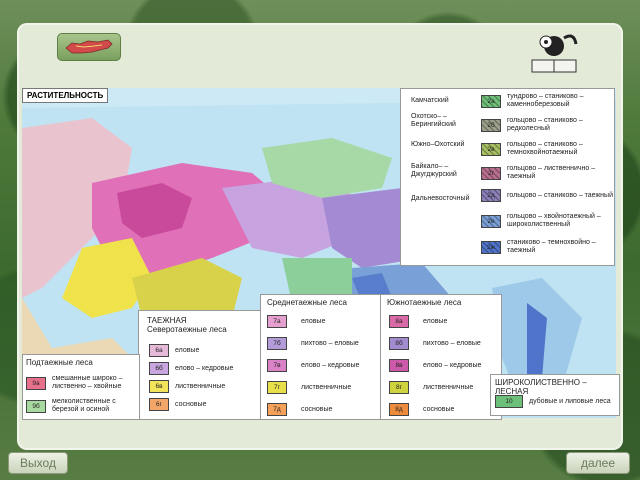  Describe the element at coordinates (399, 365) in the screenshot. I see `legend-swatch: 8в` at that location.